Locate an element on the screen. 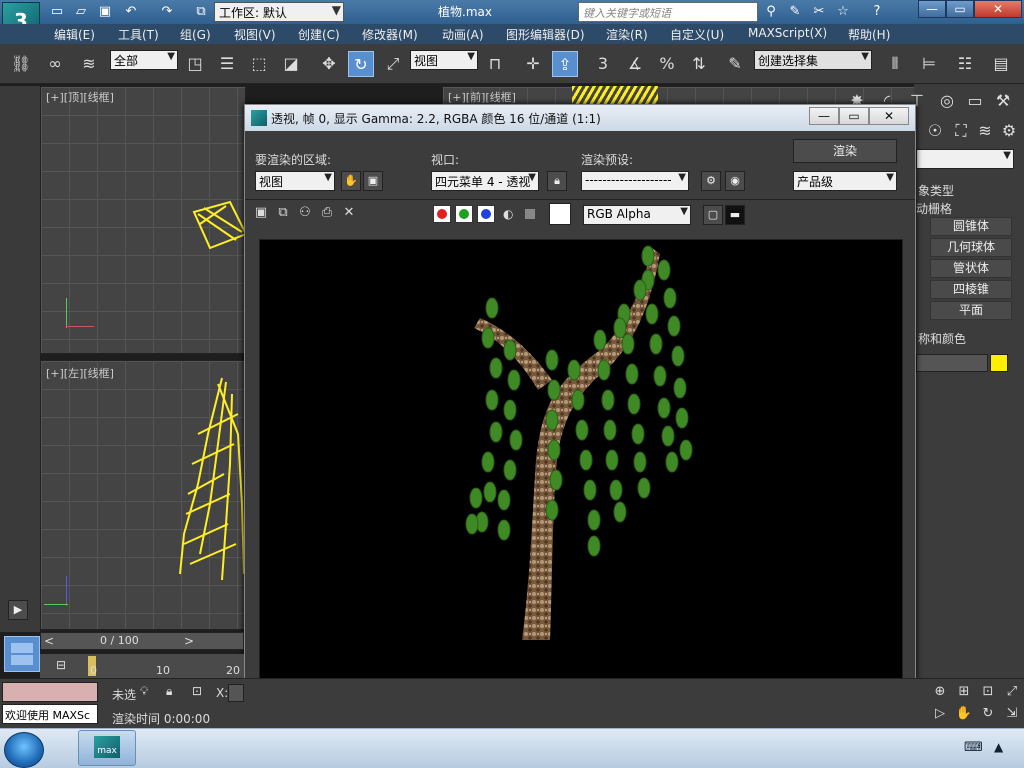 The height and width of the screenshot is (768, 1024). mirror-icon: ⫴ is located at coordinates (895, 64).